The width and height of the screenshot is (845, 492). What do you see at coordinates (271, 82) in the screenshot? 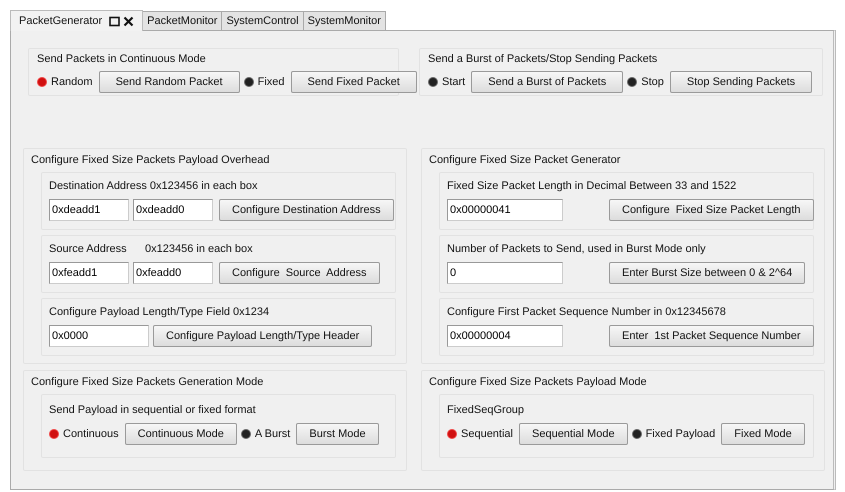
I see `indicator-label: Fixed` at bounding box center [271, 82].